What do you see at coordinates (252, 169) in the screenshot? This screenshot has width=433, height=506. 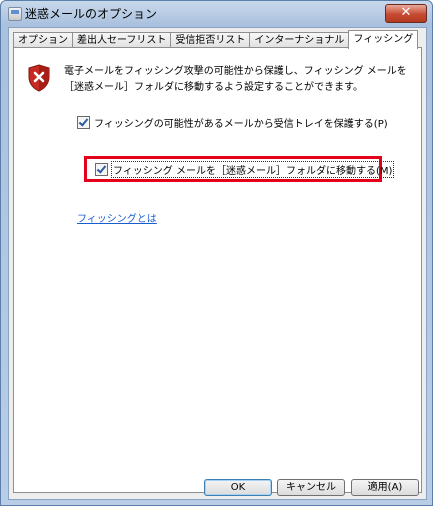 I see `move-phishing-label: フィッシング メールを［迷惑メール］フォルダに移動する(M)` at bounding box center [252, 169].